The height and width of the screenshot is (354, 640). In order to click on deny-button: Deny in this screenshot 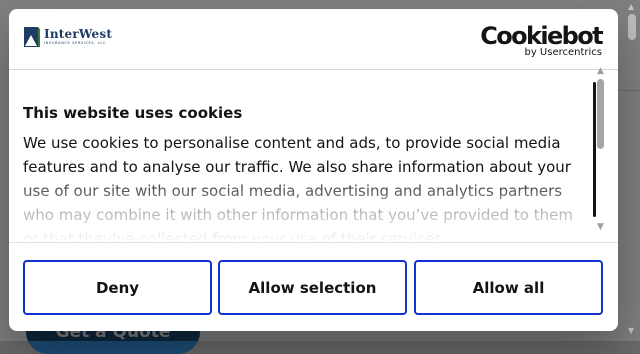, I will do `click(117, 287)`.